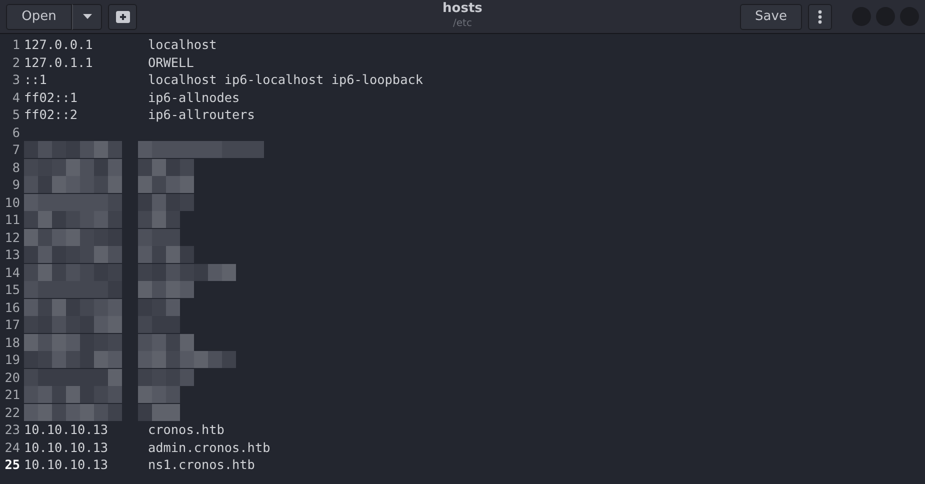  I want to click on hostnames: ns1.cronos.htb, so click(201, 464).